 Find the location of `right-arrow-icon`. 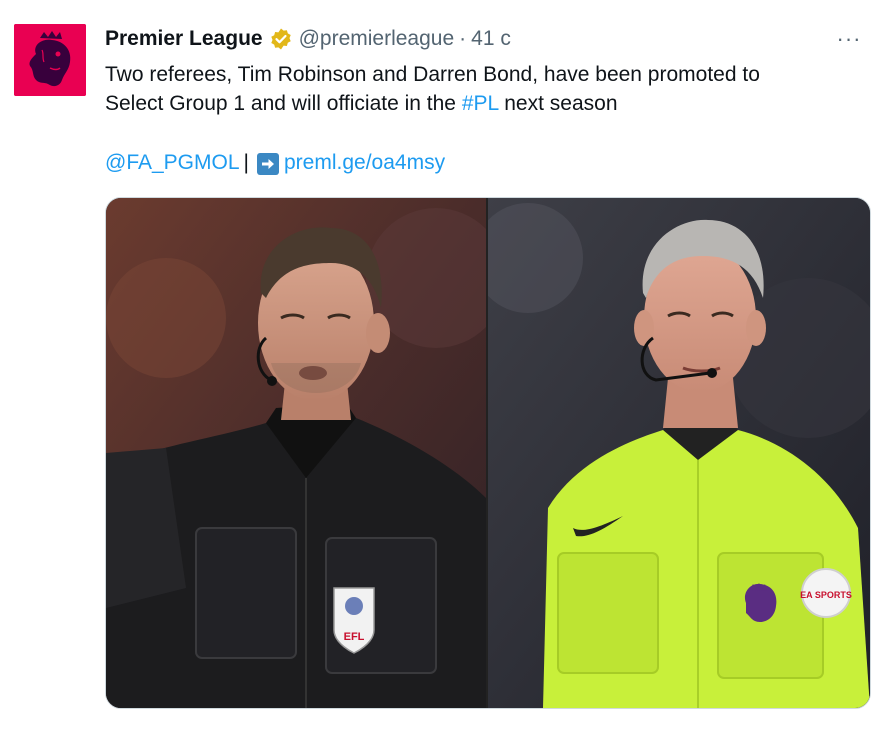

right-arrow-icon is located at coordinates (268, 164).